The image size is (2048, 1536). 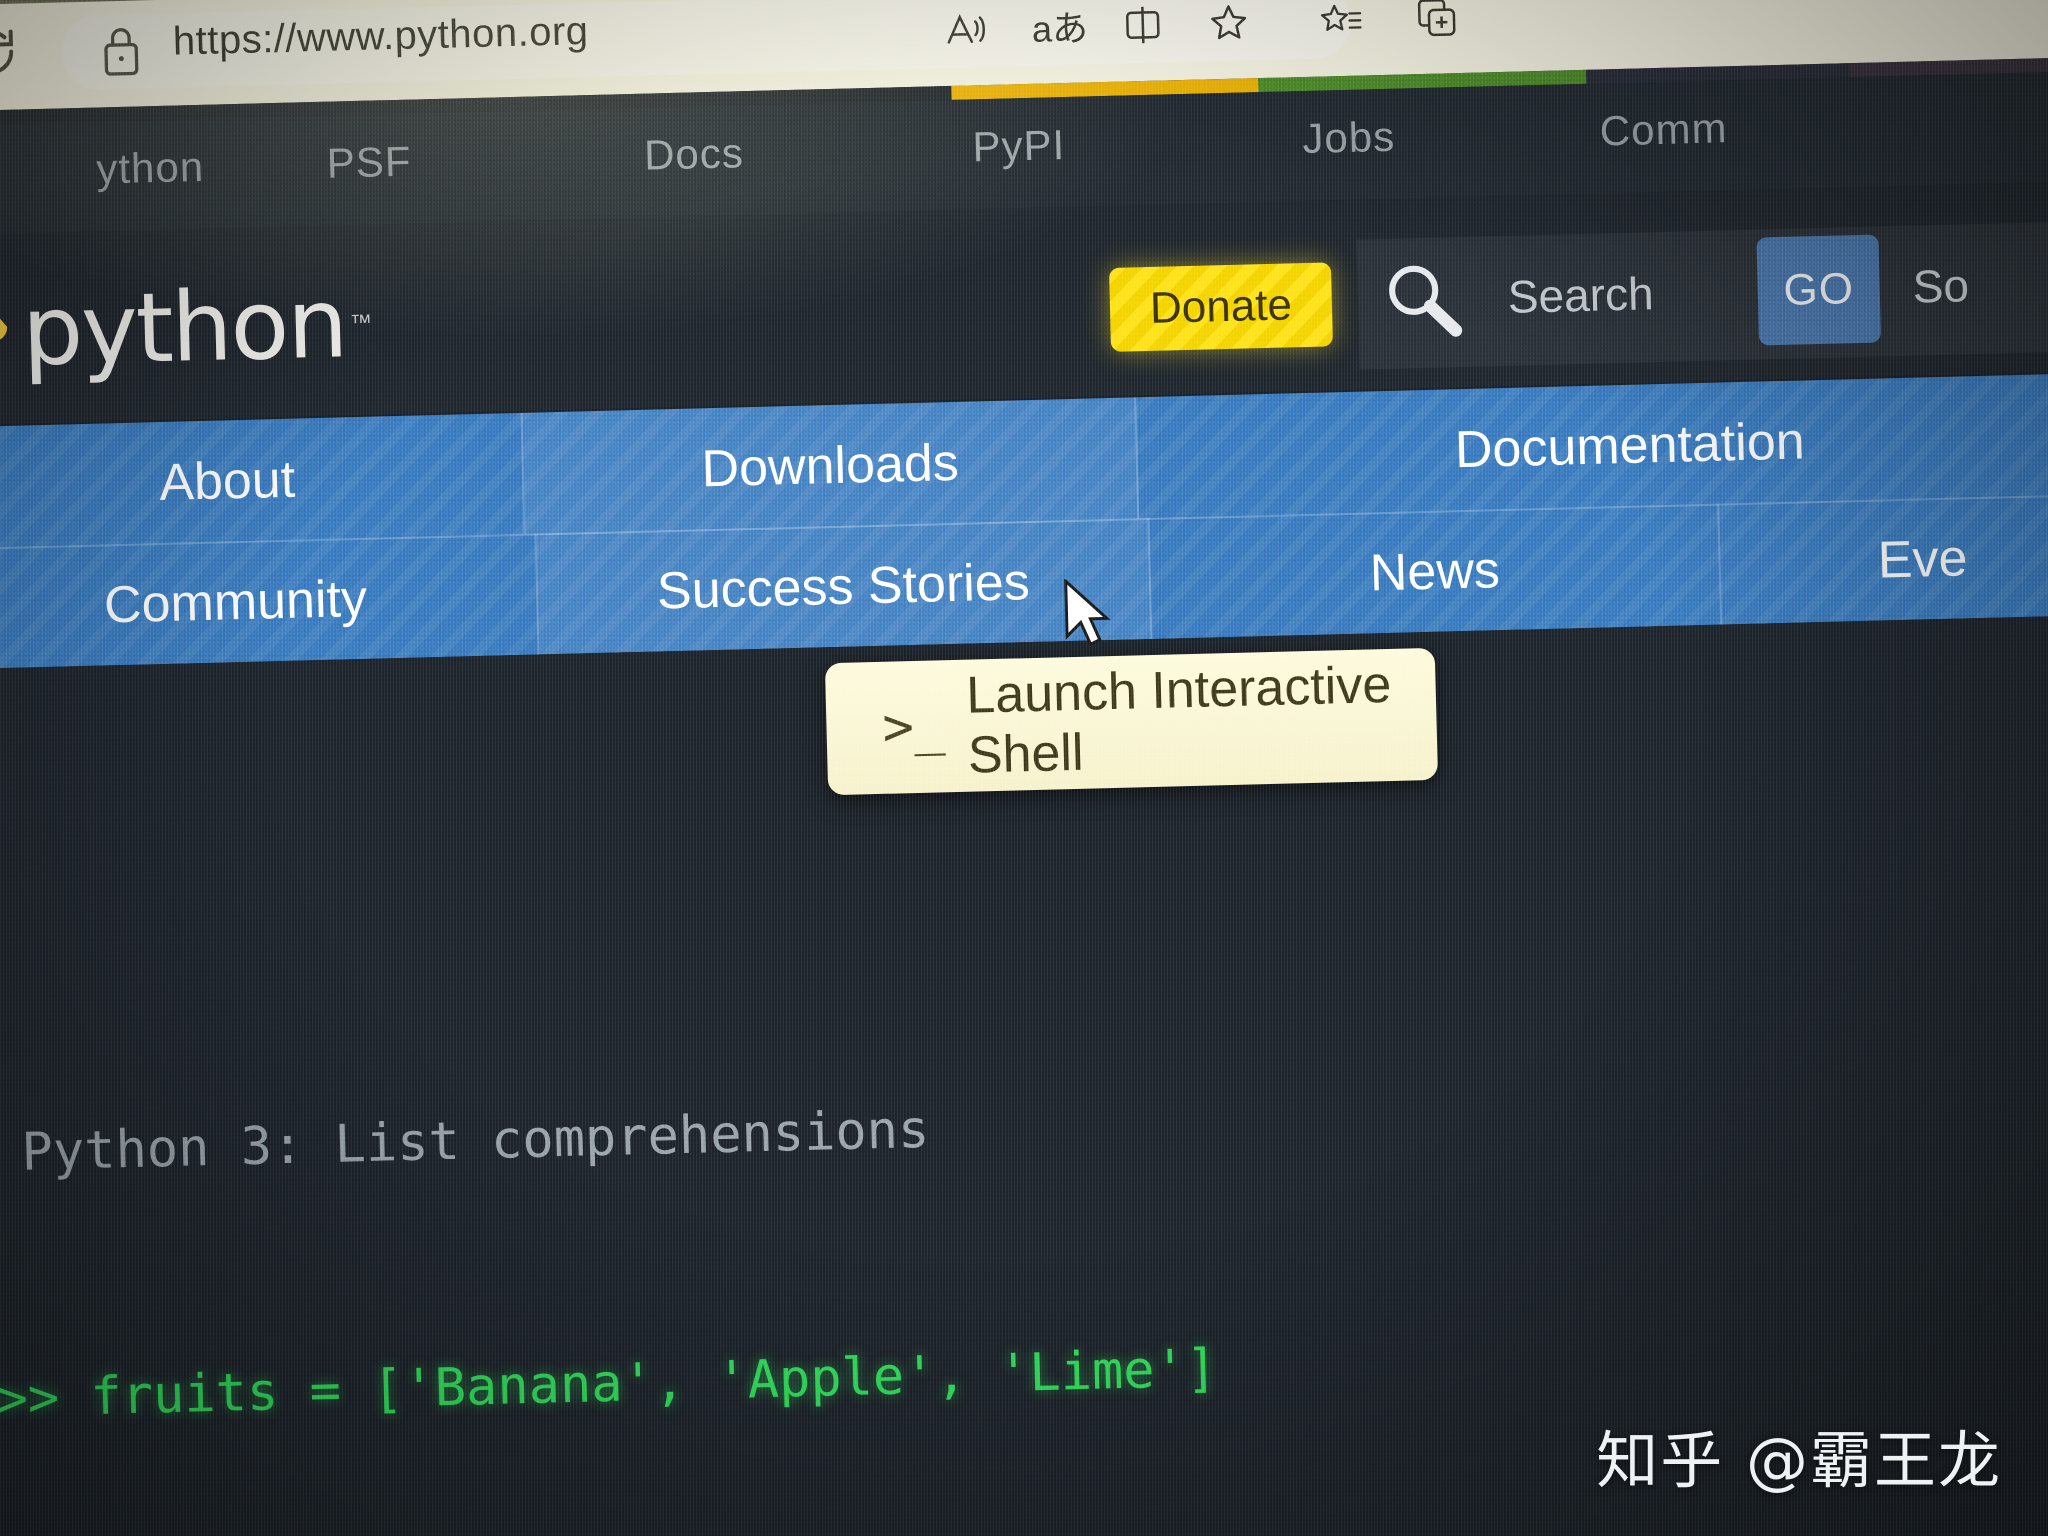 What do you see at coordinates (1436, 571) in the screenshot?
I see `nav-item-news: News` at bounding box center [1436, 571].